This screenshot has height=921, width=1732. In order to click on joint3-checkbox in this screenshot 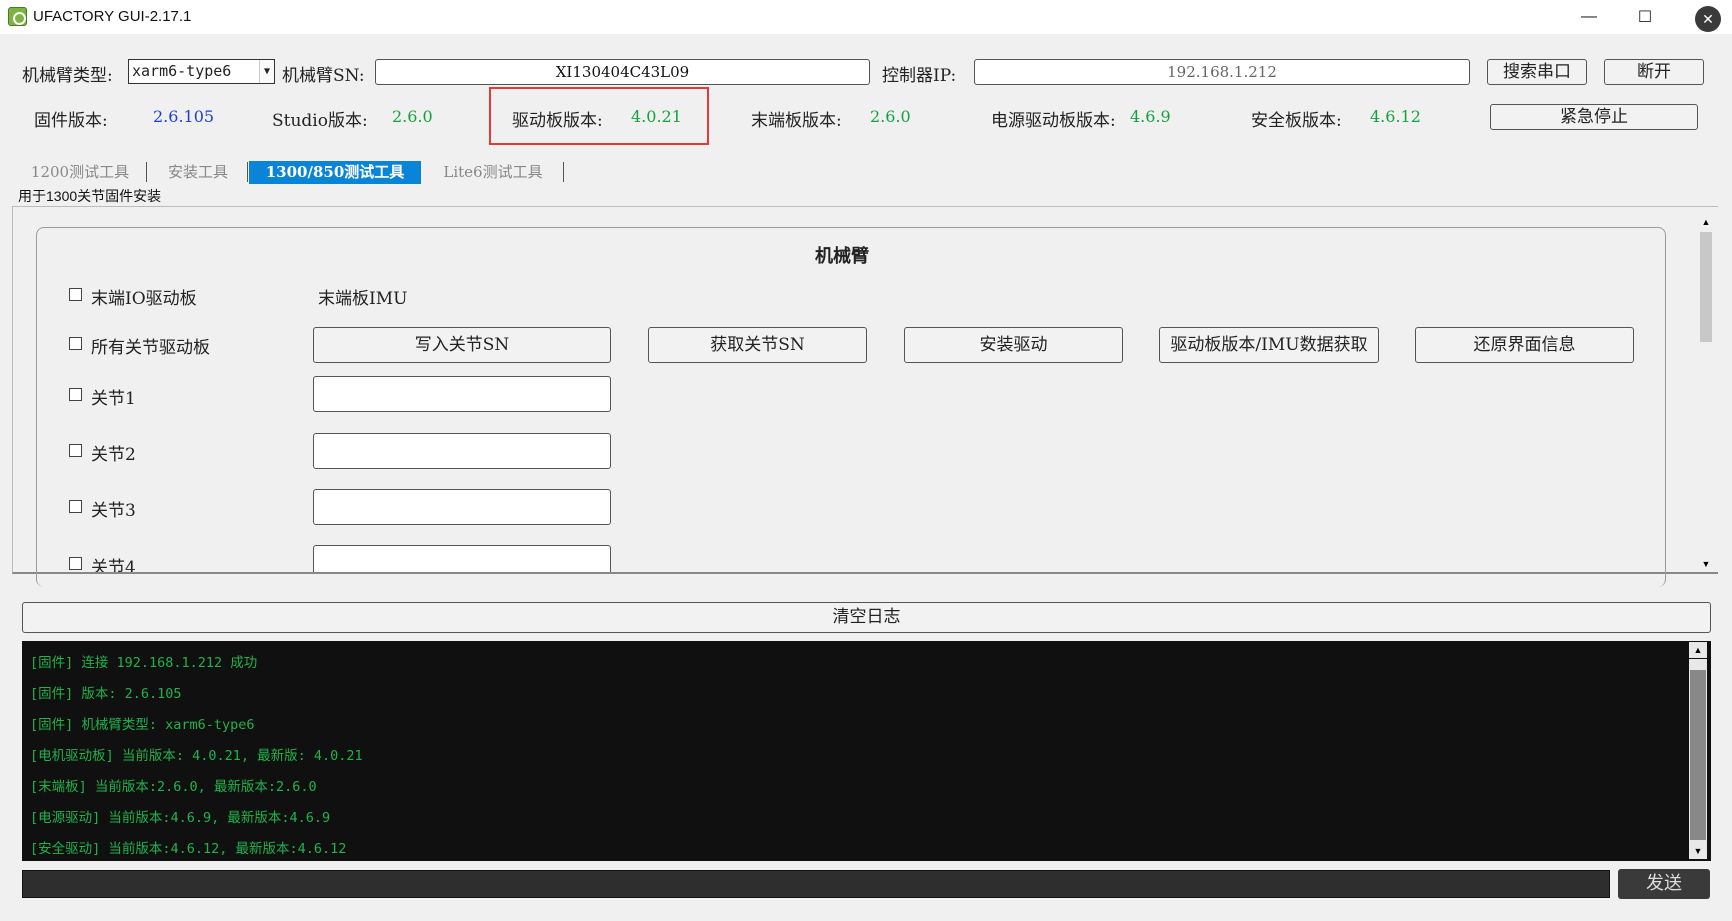, I will do `click(75, 506)`.